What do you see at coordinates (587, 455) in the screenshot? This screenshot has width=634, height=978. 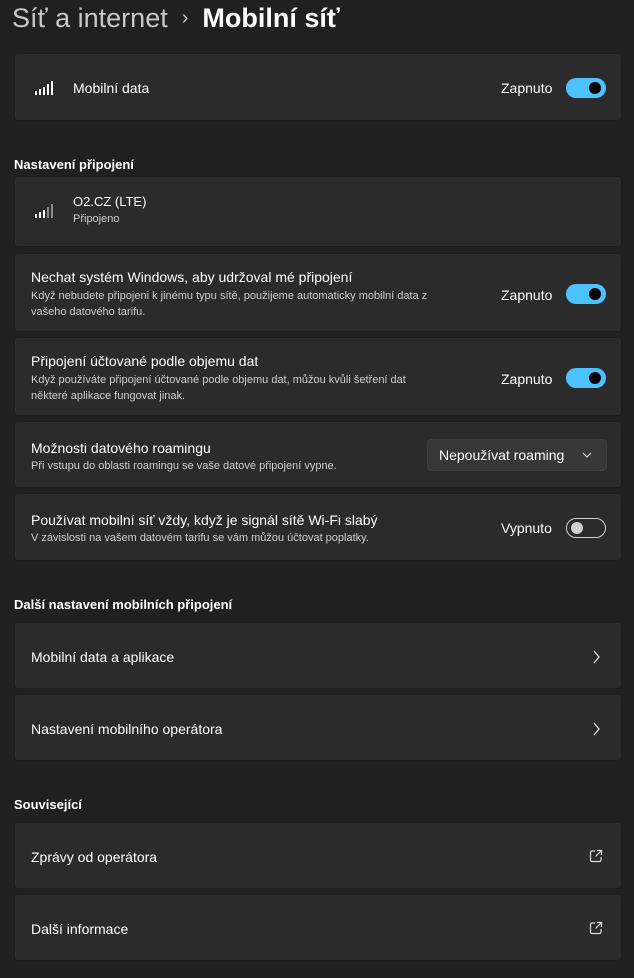 I see `chevron-down-icon` at bounding box center [587, 455].